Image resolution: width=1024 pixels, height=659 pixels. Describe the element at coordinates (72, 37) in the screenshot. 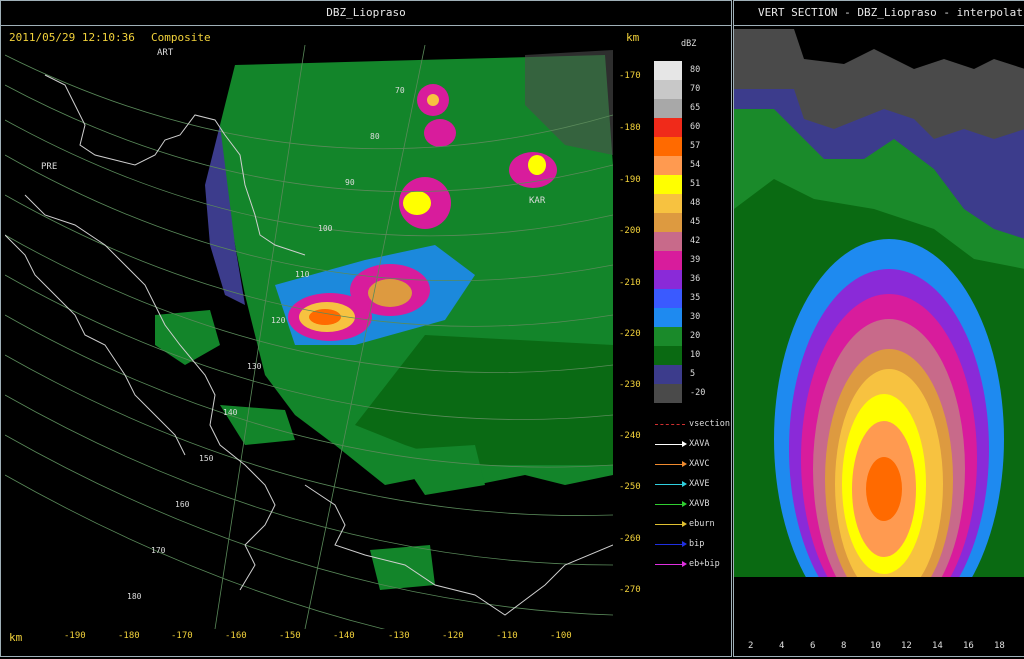

I see `timestamp: 2011/05/29 12:10:36` at that location.